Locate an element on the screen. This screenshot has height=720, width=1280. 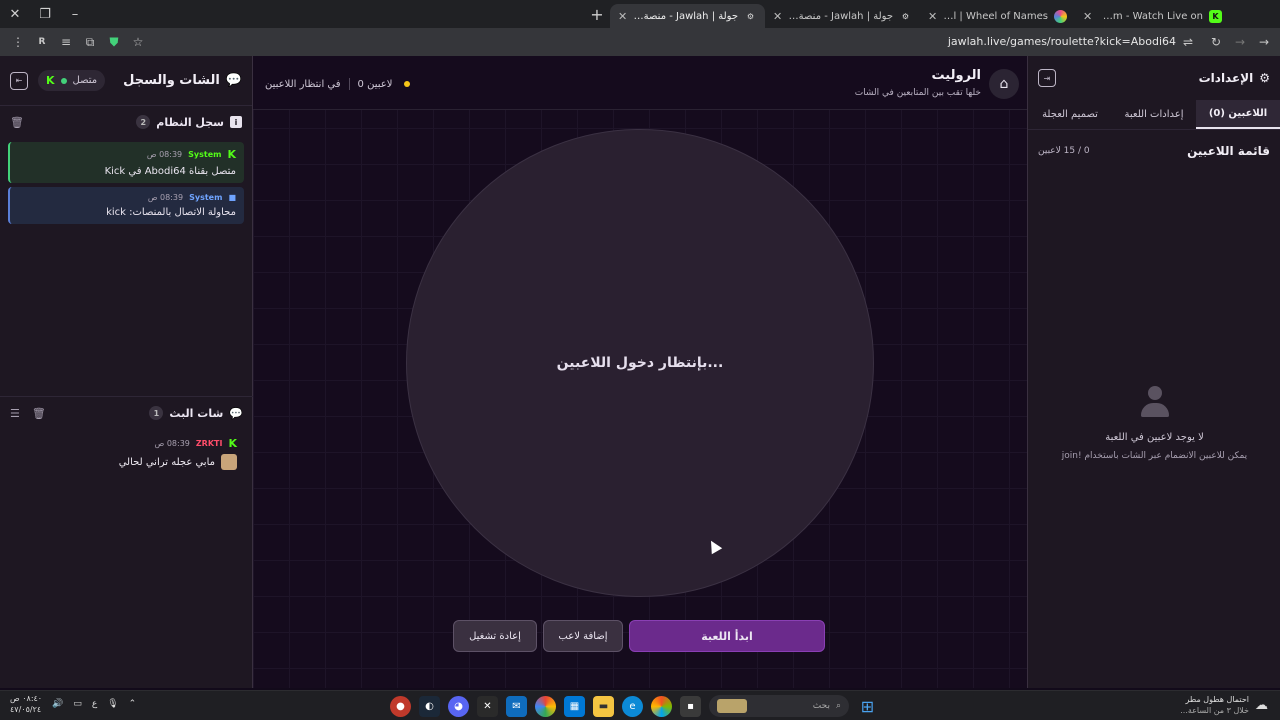
chat-bubble-icon: ■ is located at coordinates (232, 197).